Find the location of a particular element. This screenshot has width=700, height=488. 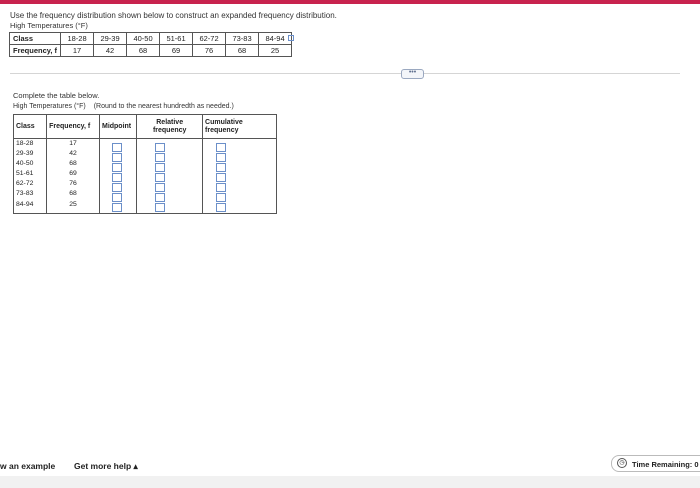

frequency-row-label: Frequency, f is located at coordinates (35, 50).